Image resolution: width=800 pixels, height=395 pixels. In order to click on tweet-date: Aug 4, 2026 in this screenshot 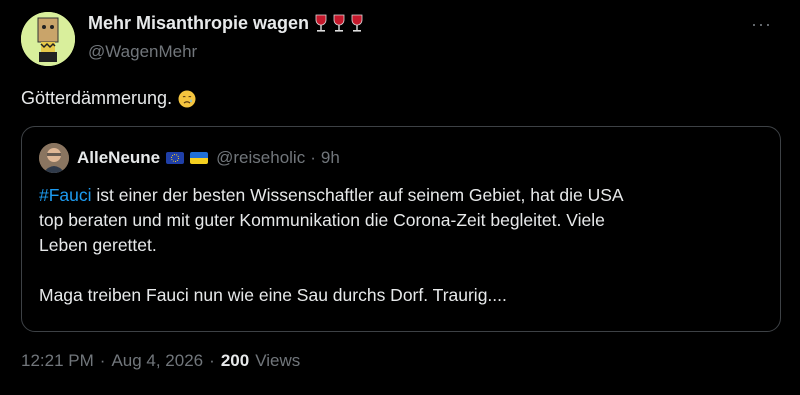, I will do `click(157, 361)`.